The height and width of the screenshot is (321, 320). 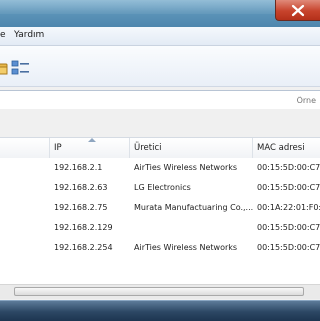 What do you see at coordinates (286, 148) in the screenshot?
I see `column-header-mac: MAC adresi` at bounding box center [286, 148].